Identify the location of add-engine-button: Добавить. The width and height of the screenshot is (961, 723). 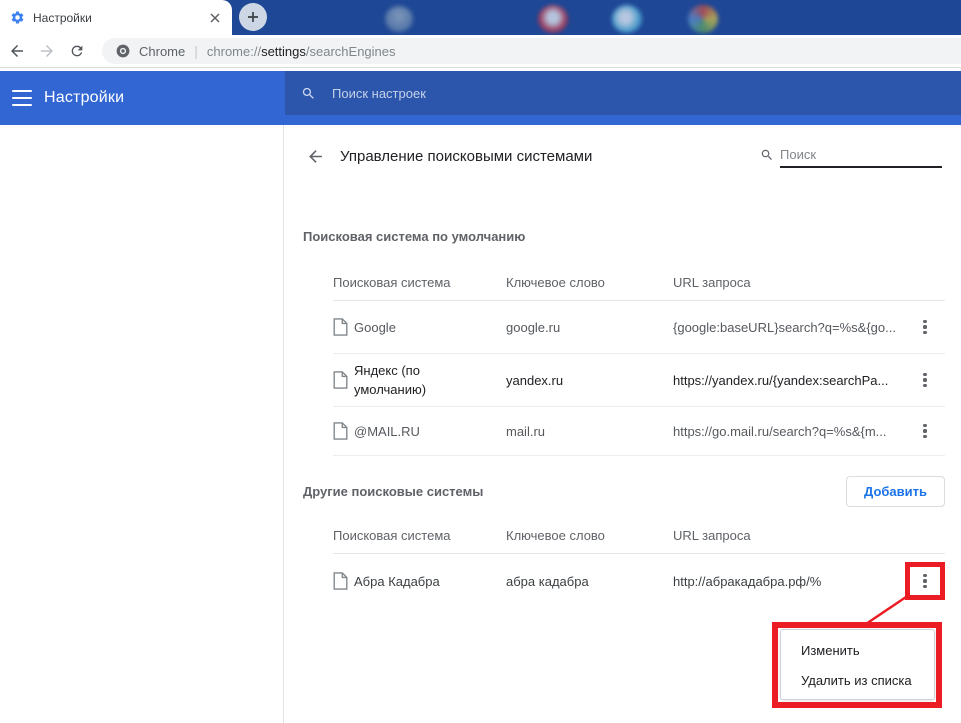
(895, 491).